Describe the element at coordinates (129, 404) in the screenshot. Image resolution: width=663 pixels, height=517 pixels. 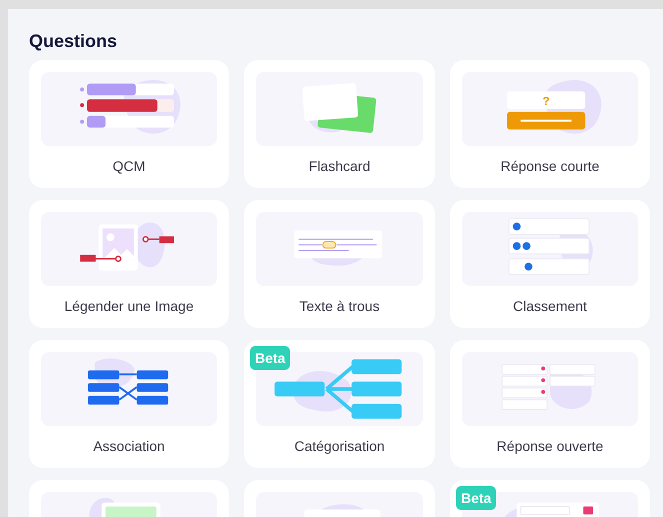
I see `question-type-card: Association` at that location.